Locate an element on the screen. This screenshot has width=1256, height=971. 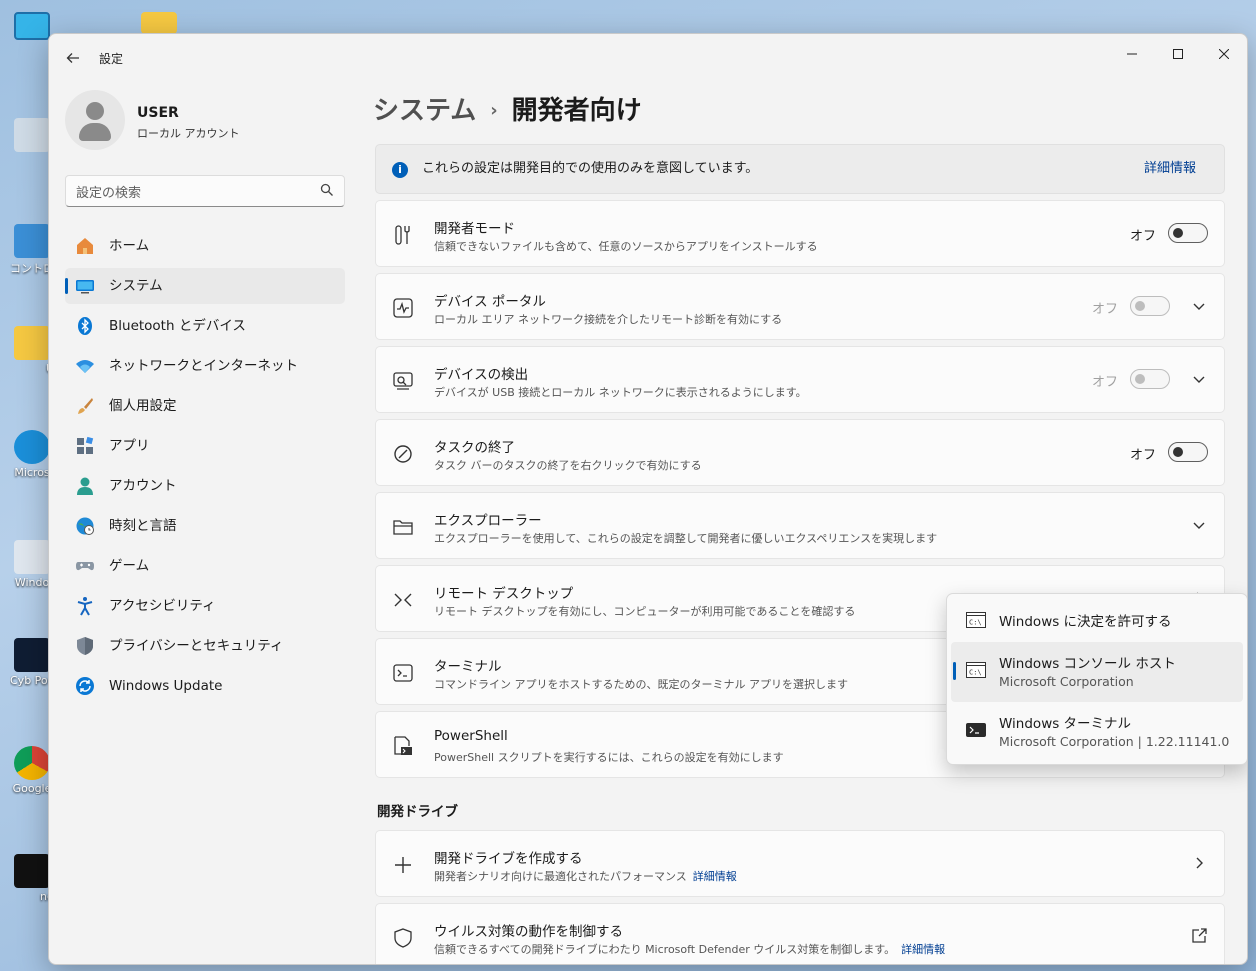
sidebar-item-personalization: 個人用設定 is located at coordinates (205, 406).